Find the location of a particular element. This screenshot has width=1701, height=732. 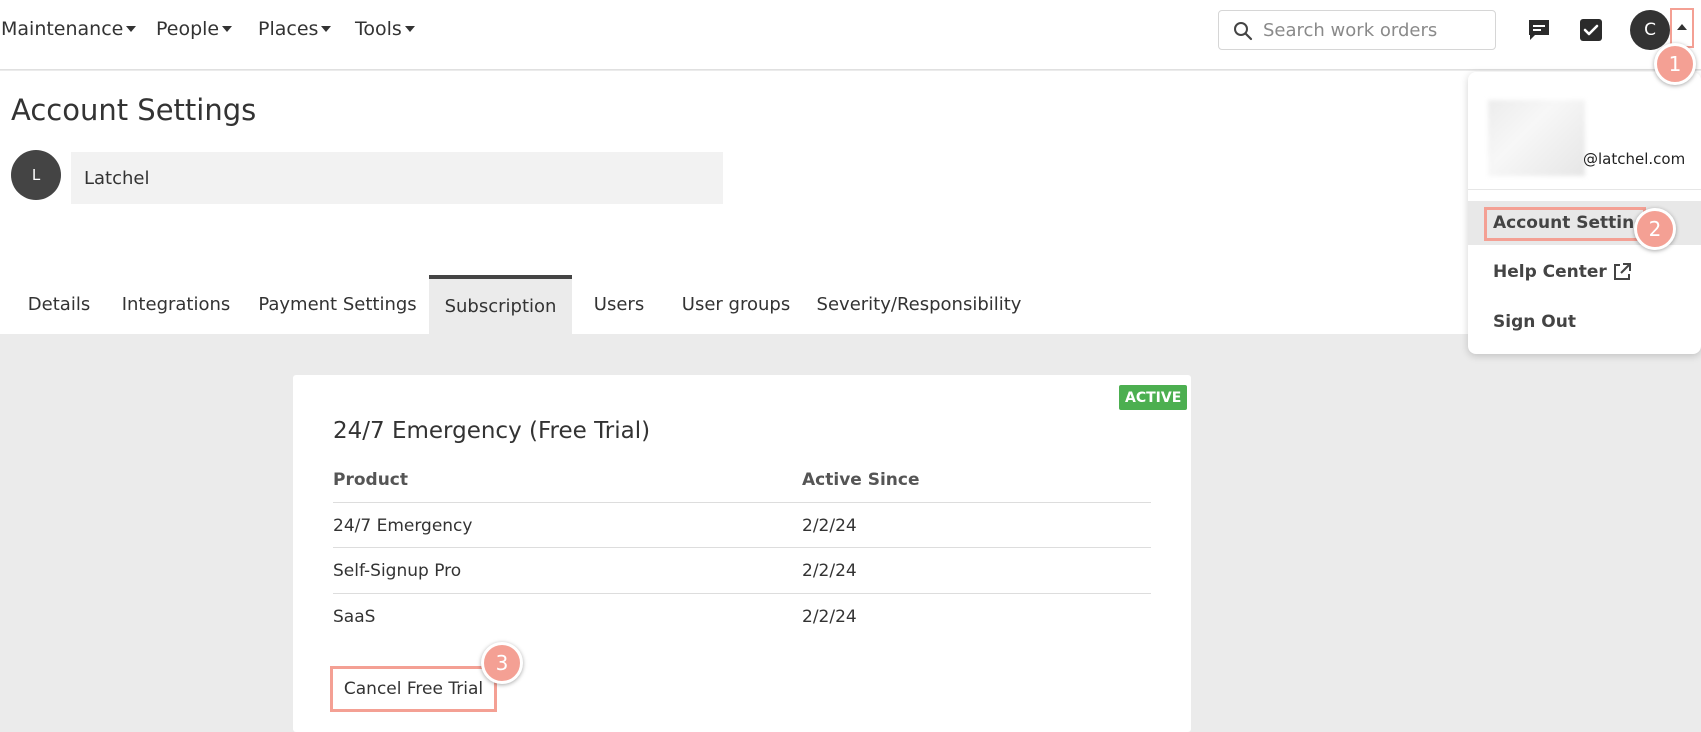

top-nav: Maintenance People Places Tools C is located at coordinates (850, 35).